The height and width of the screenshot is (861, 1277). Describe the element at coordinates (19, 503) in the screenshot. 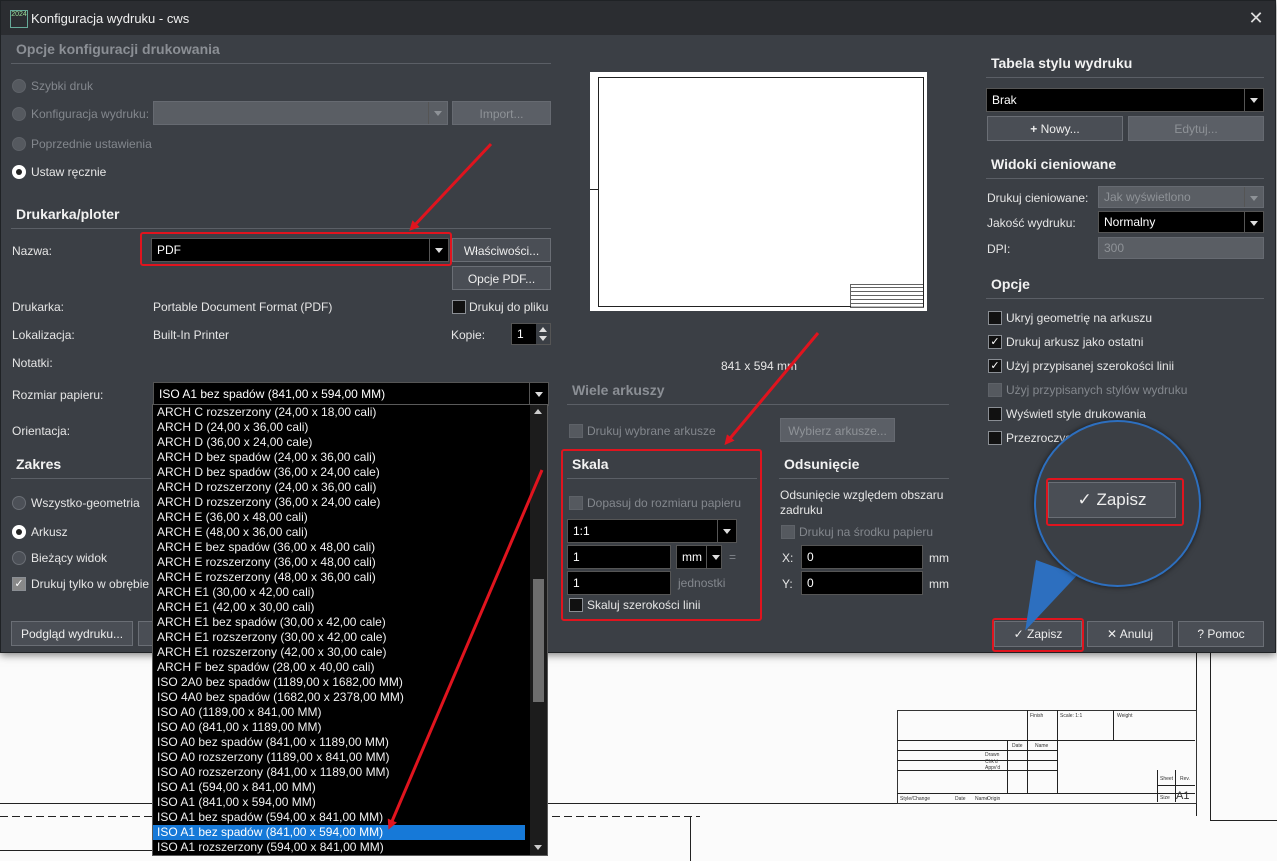

I see `all-geometry-radio` at that location.